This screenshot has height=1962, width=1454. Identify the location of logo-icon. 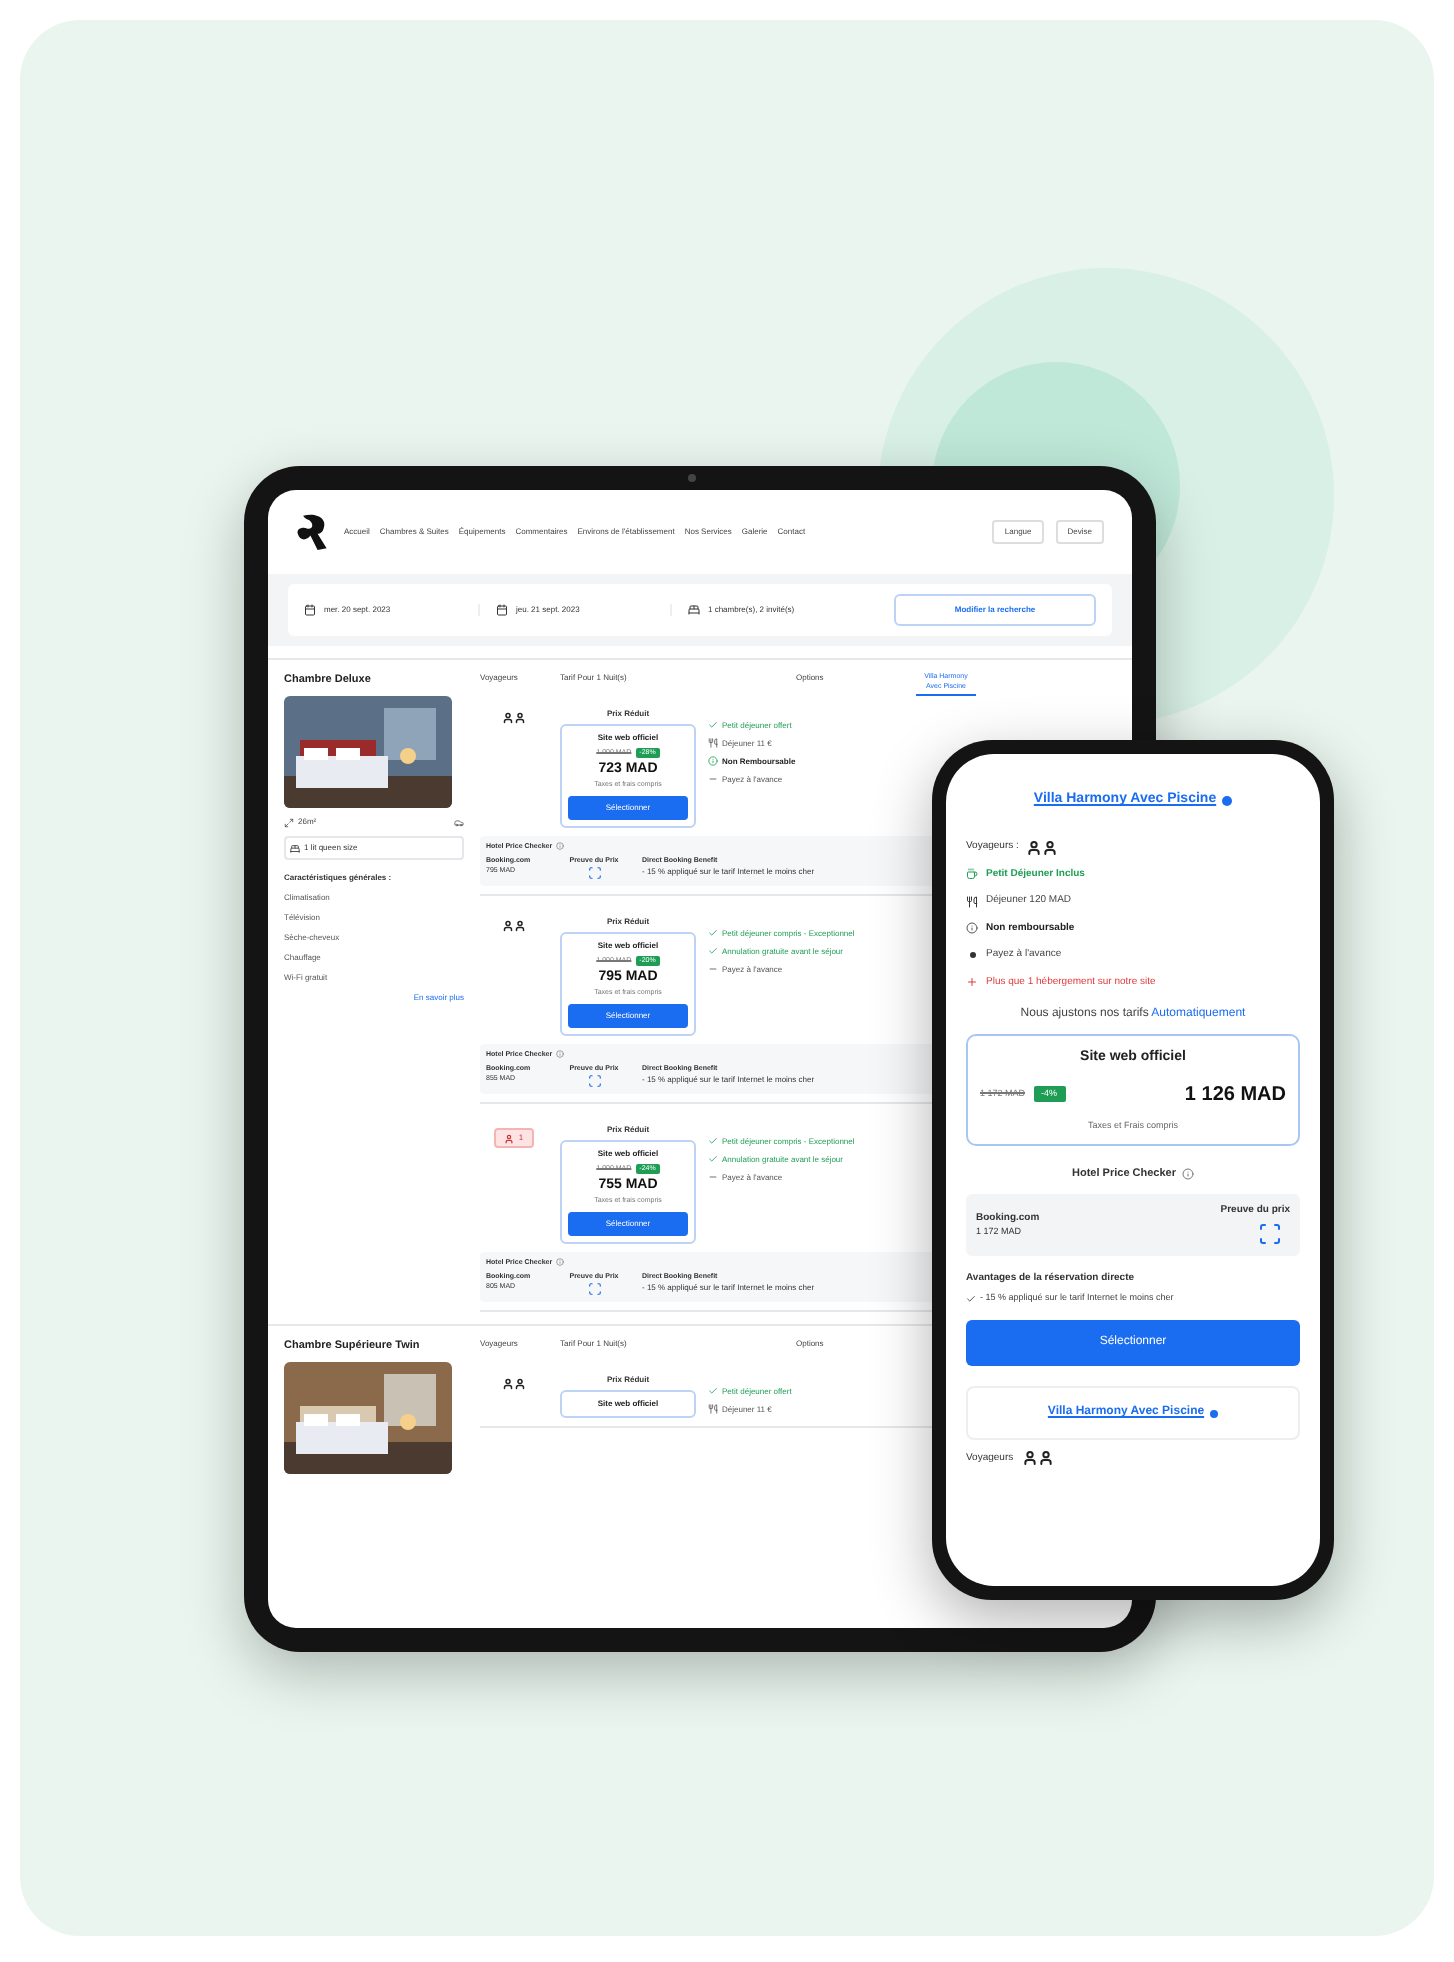
(314, 532).